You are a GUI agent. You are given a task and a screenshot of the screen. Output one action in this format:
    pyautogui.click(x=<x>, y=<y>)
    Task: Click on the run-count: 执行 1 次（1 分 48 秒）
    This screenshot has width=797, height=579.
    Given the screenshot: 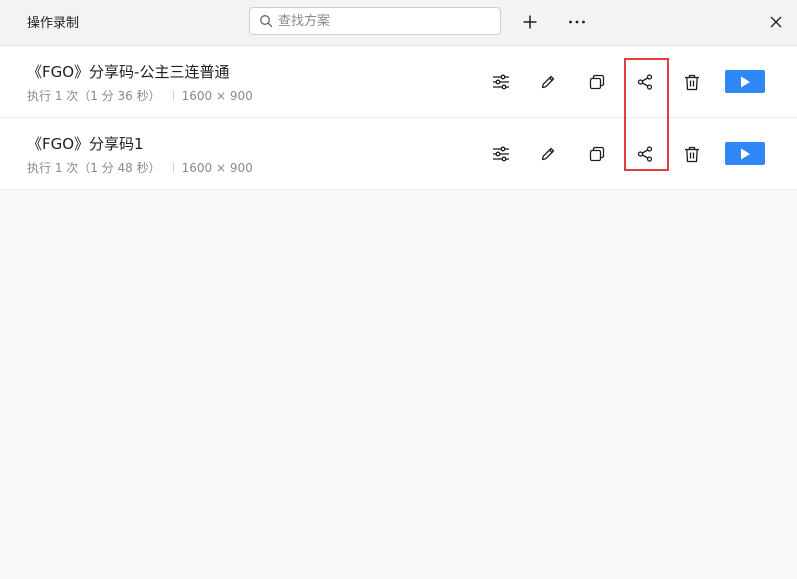 What is the action you would take?
    pyautogui.click(x=94, y=168)
    